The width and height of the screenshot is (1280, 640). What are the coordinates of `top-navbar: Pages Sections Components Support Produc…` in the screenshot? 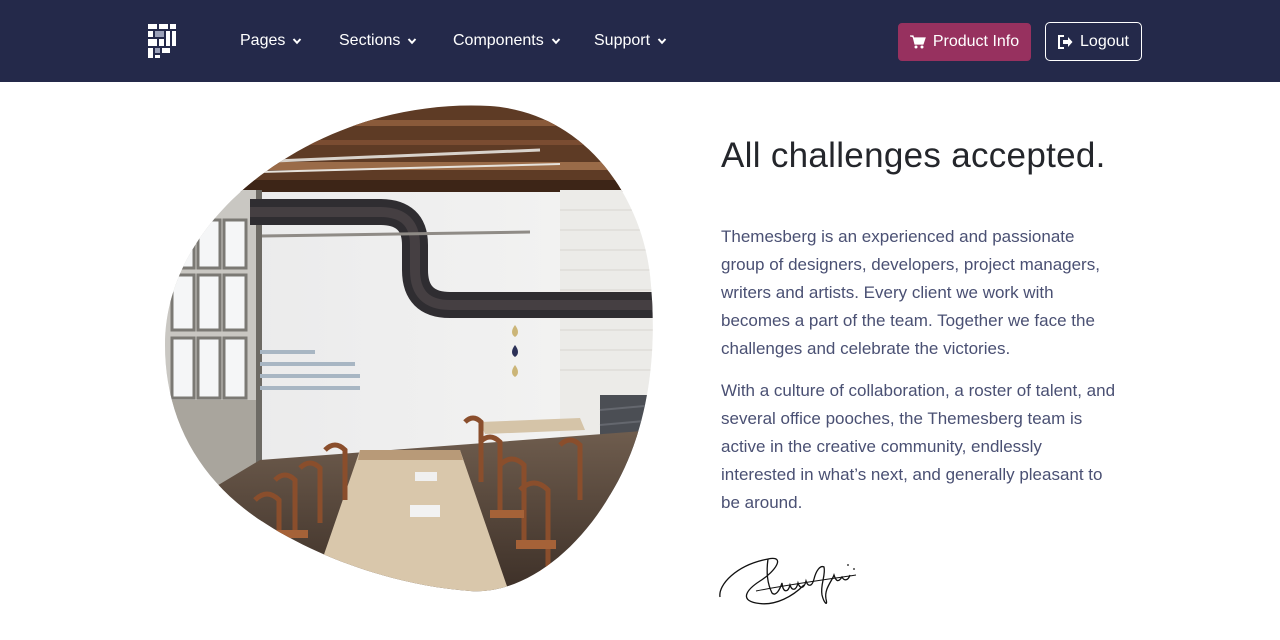 It's located at (640, 41).